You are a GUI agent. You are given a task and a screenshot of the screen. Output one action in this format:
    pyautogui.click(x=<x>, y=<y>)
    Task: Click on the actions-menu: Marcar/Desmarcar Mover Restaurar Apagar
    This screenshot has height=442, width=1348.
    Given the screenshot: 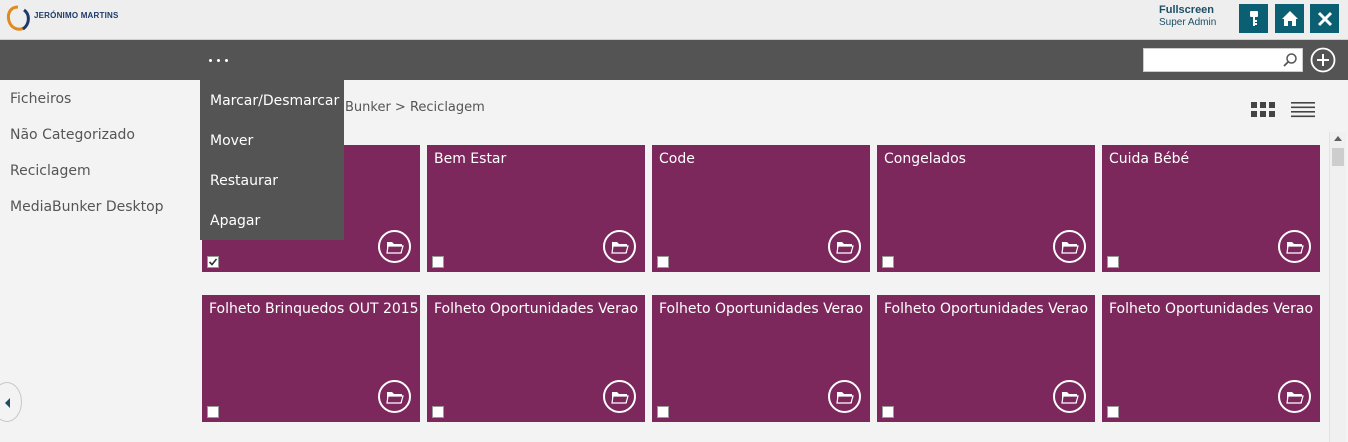 What is the action you would take?
    pyautogui.click(x=272, y=160)
    